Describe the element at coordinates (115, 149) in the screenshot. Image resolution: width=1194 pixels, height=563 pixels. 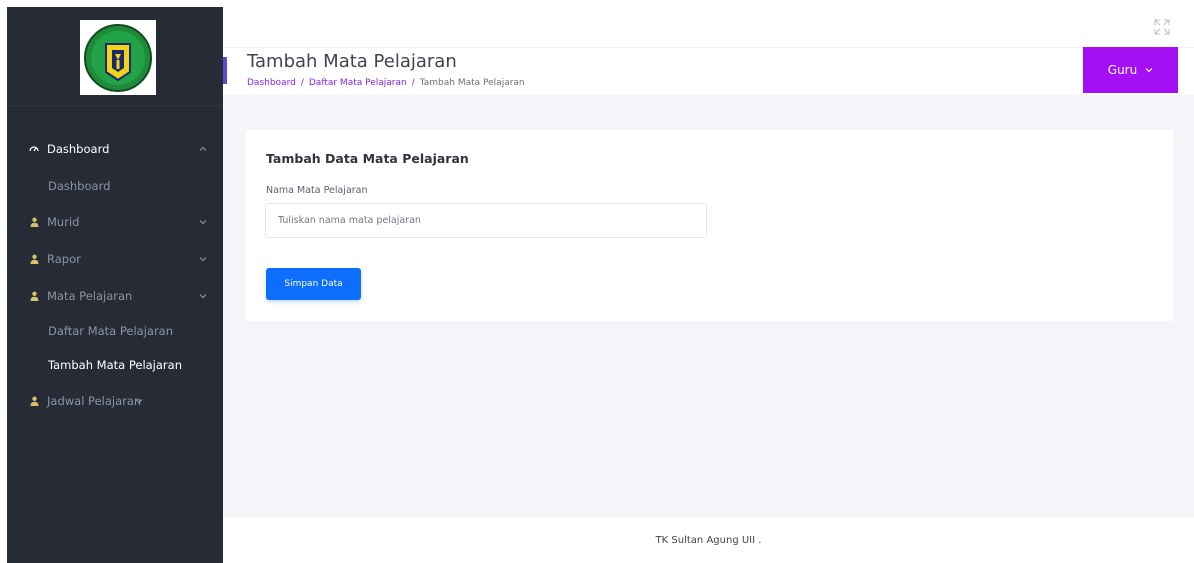
I see `sidebar-item-dashboard: Dashboard` at that location.